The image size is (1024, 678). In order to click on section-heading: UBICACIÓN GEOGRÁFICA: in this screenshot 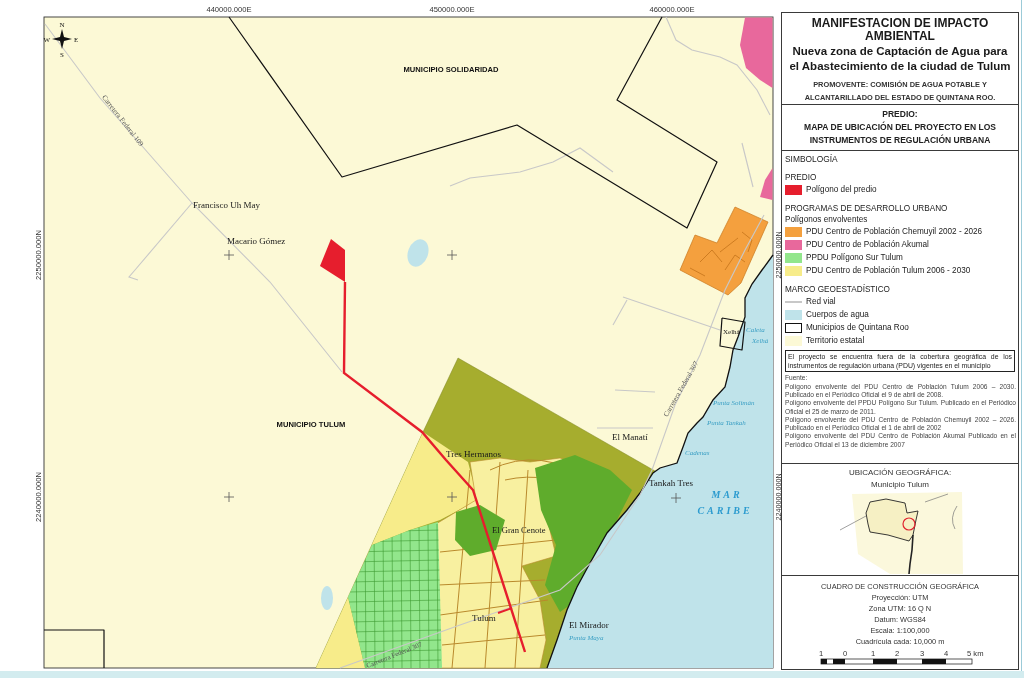, I will do `click(900, 473)`.